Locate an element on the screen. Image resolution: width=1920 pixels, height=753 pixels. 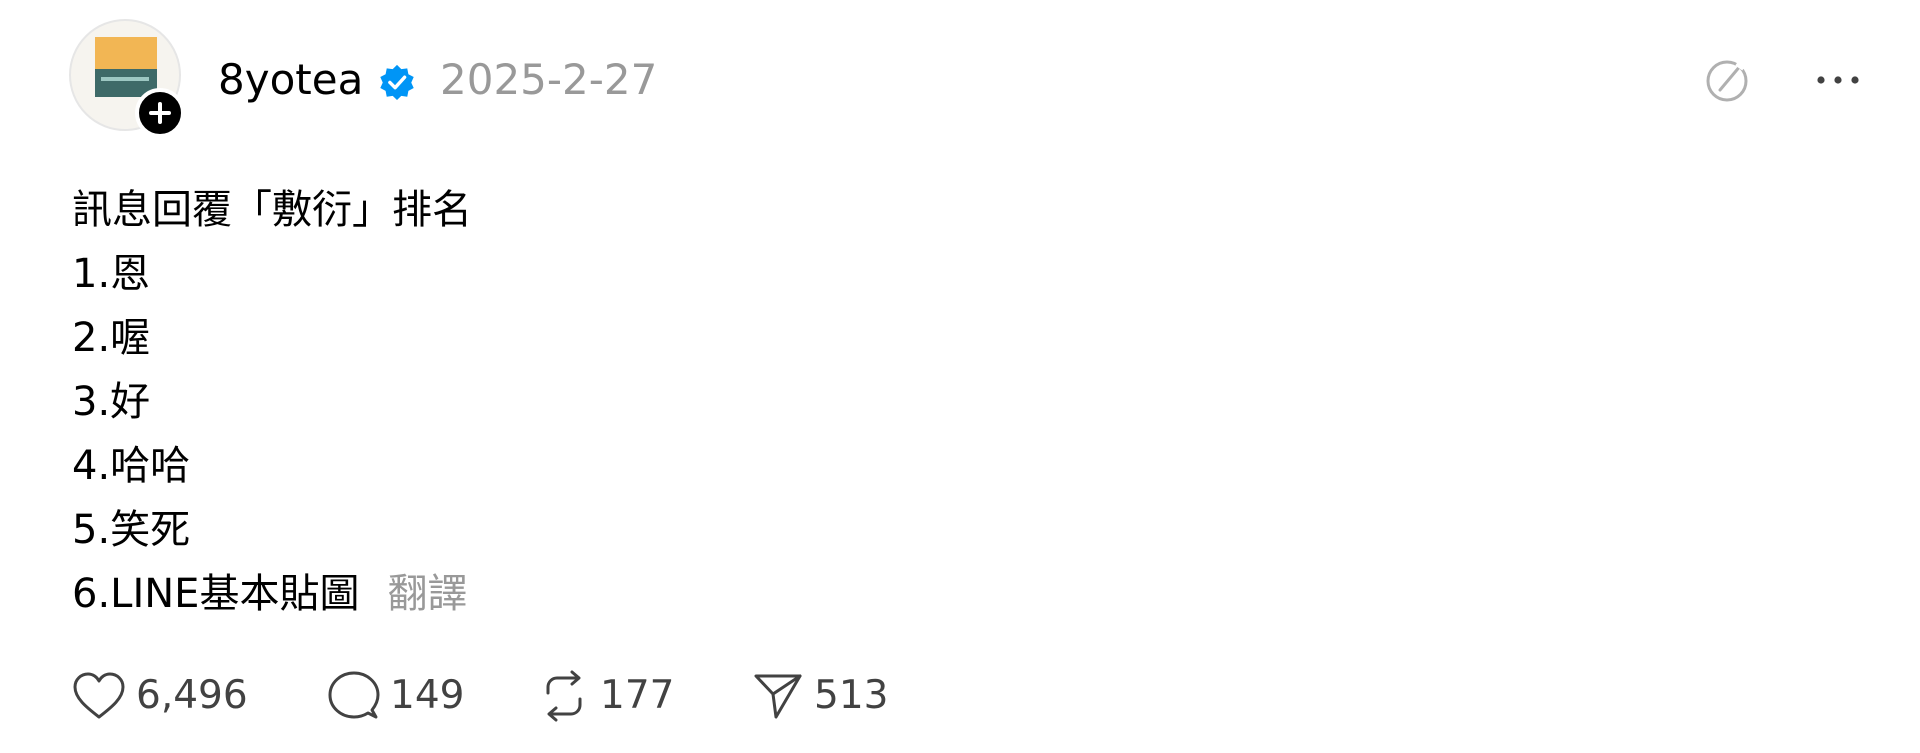
username: 8yotea is located at coordinates (290, 80).